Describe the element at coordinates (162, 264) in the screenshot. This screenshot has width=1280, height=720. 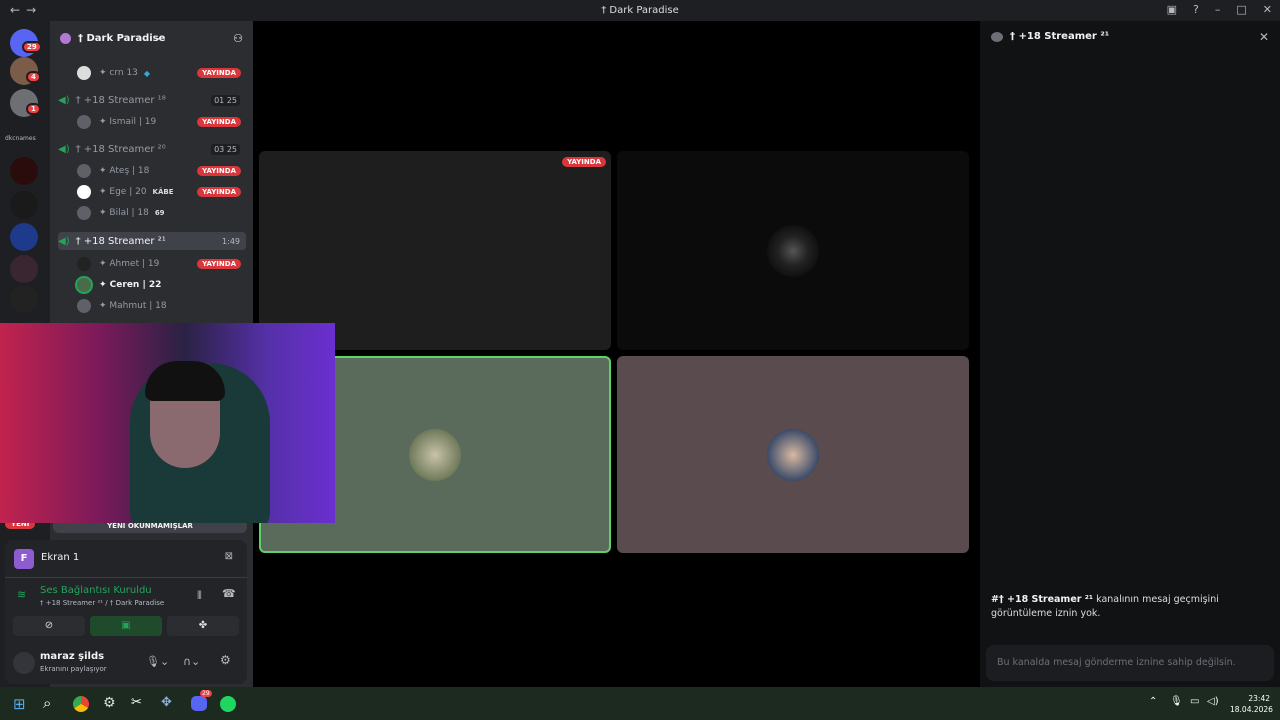
I see `voice-user: ✦ Ahmet | 19 YAYINDA` at that location.